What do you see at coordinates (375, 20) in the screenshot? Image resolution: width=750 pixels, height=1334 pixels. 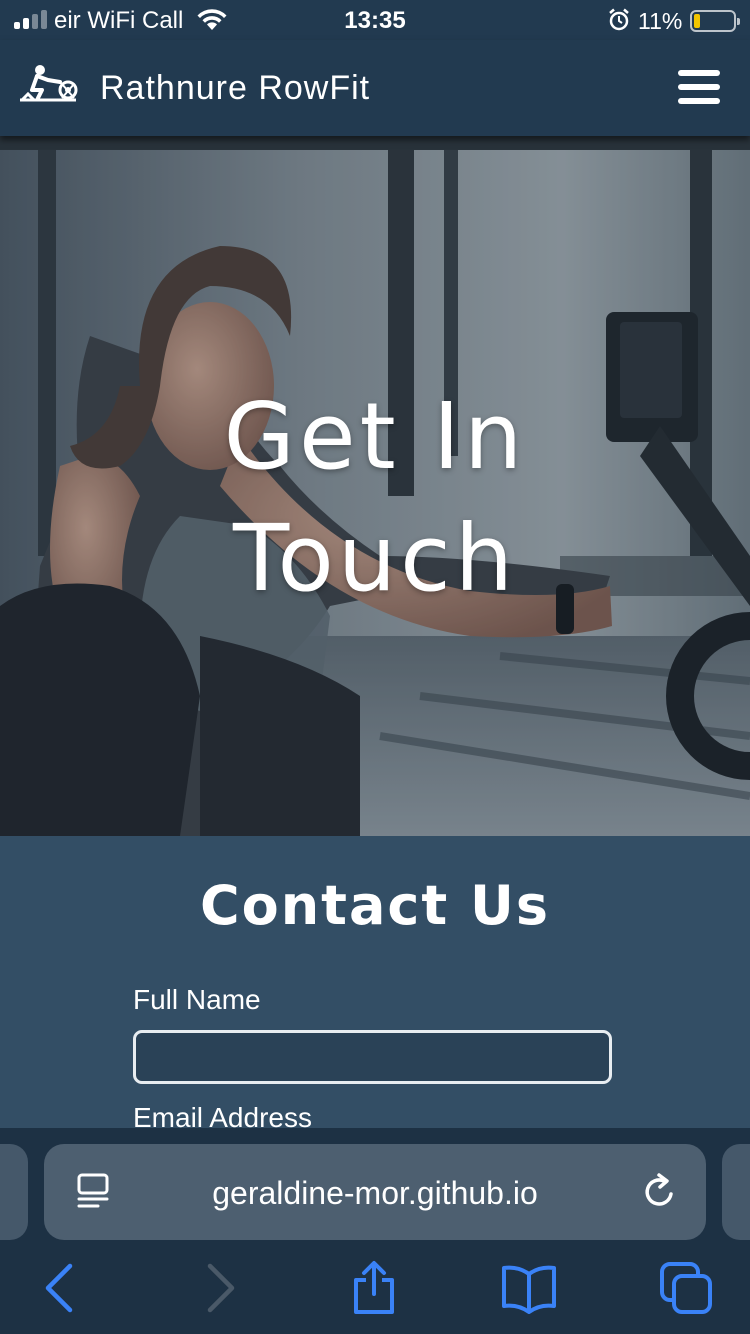 I see `status-bar: eir WiFi Call 13:35 11%` at bounding box center [375, 20].